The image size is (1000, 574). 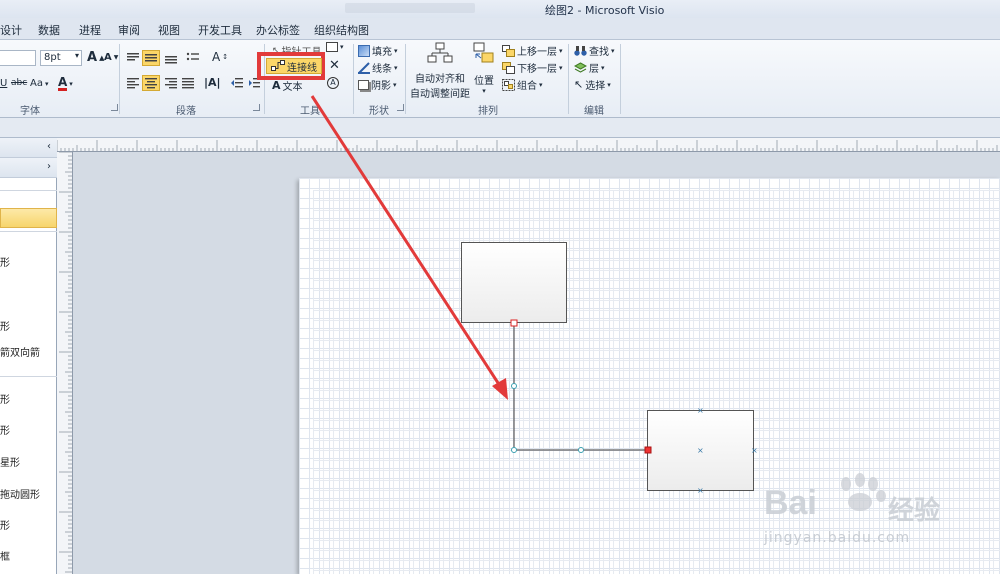 I want to click on vertical-ruler-ticks, so click(x=65, y=362).